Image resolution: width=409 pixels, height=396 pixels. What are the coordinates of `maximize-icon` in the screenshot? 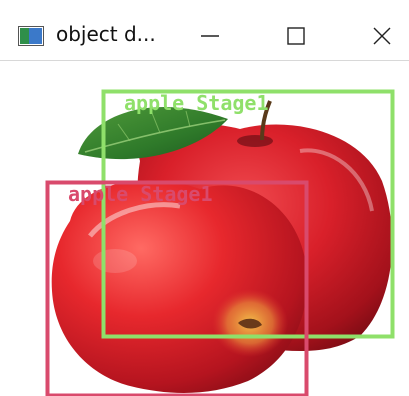 It's located at (296, 36).